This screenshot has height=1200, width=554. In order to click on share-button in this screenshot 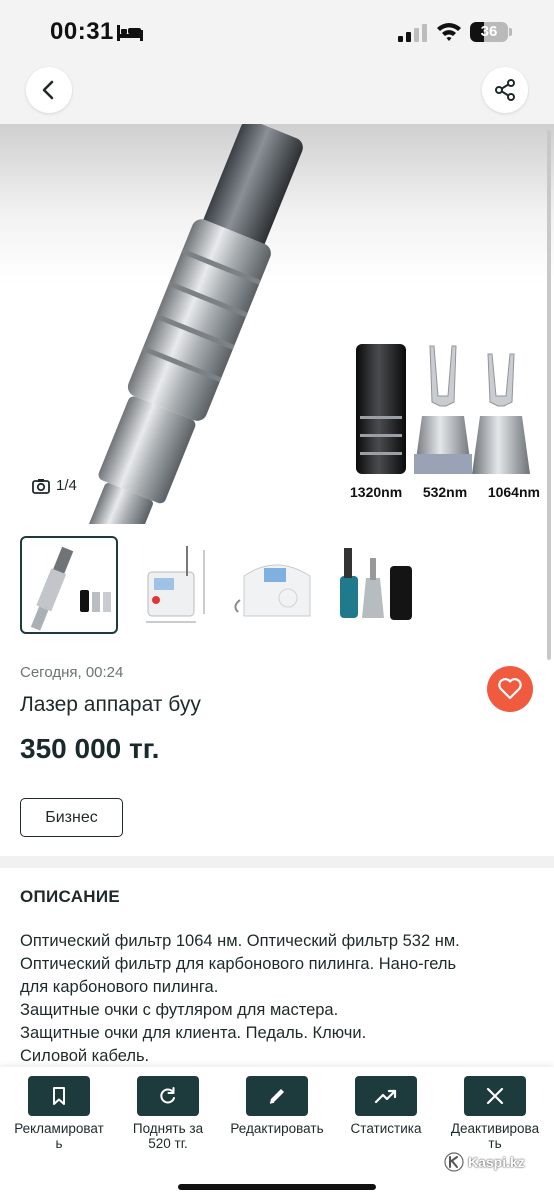, I will do `click(505, 90)`.